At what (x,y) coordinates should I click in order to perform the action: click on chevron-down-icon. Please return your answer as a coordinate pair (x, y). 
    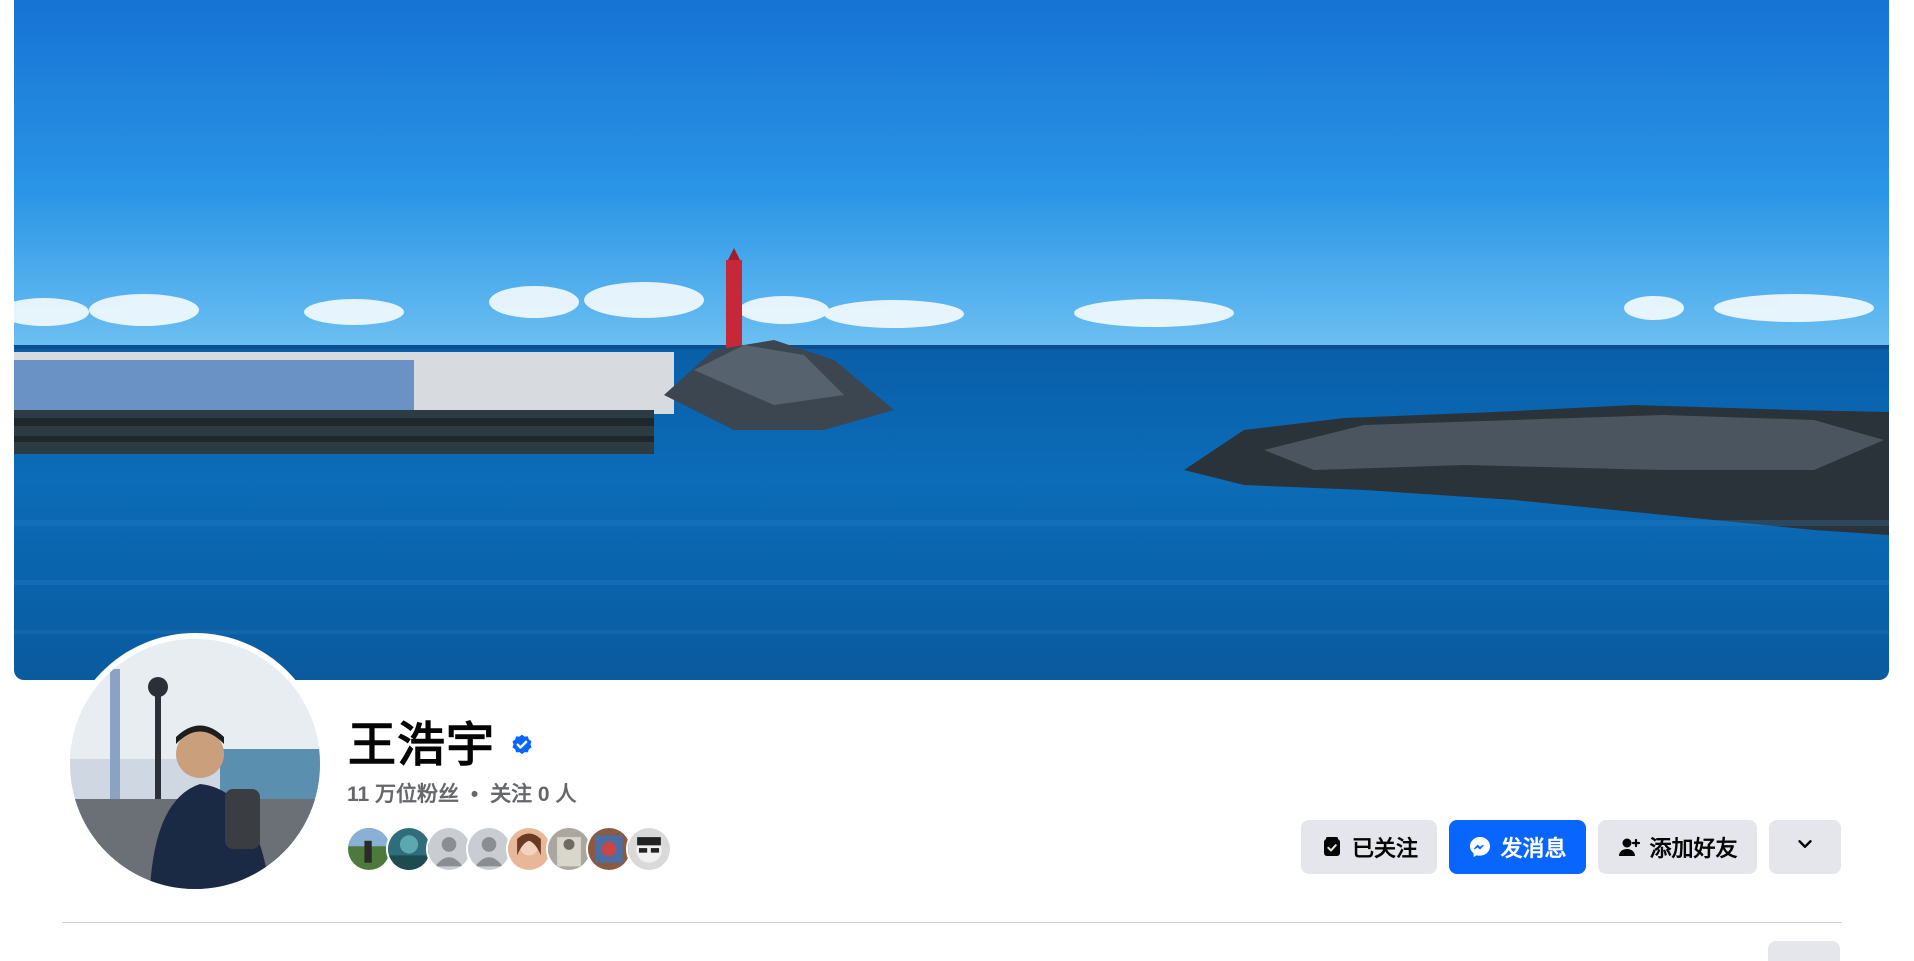
    Looking at the image, I should click on (1805, 847).